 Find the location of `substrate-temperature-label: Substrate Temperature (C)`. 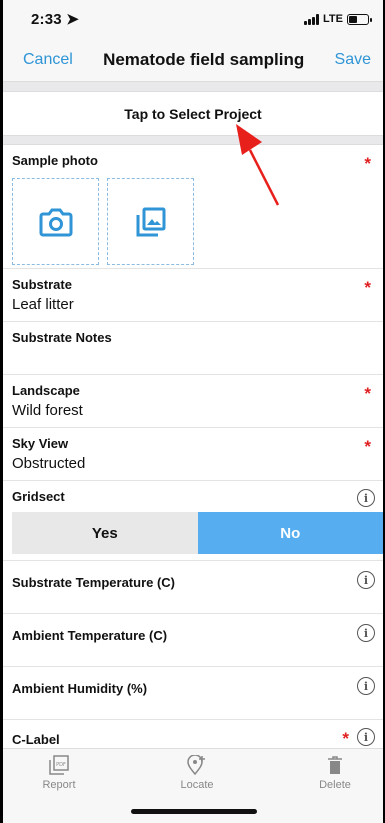

substrate-temperature-label: Substrate Temperature (C) is located at coordinates (94, 582).